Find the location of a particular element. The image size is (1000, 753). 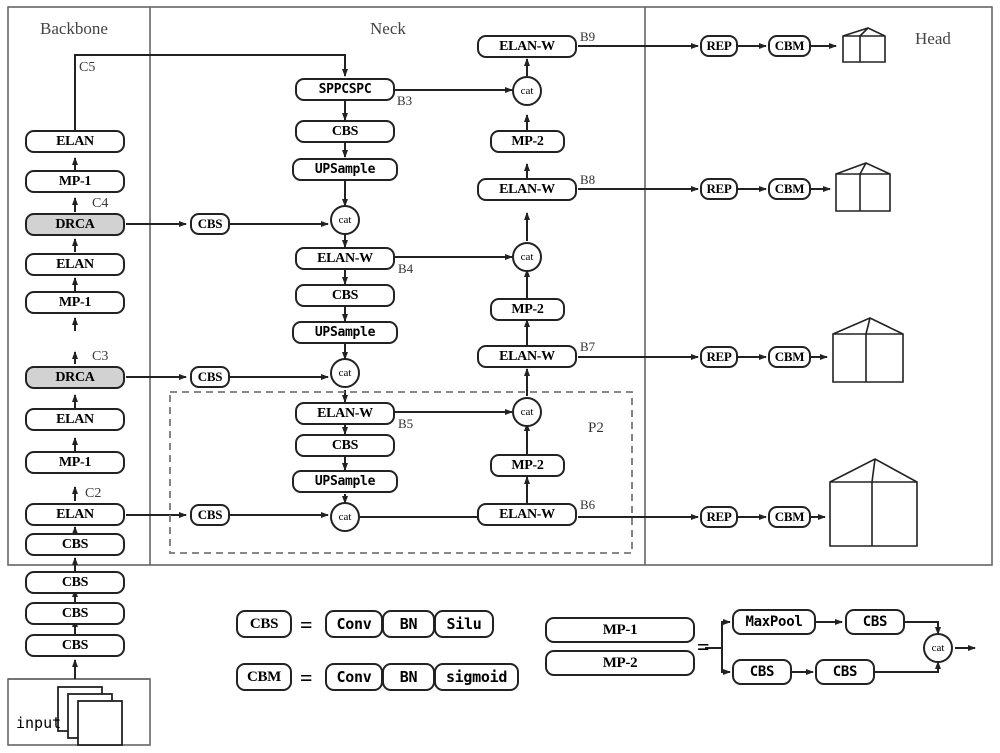

backbone-block-cbs-b: CBS is located at coordinates (75, 582).